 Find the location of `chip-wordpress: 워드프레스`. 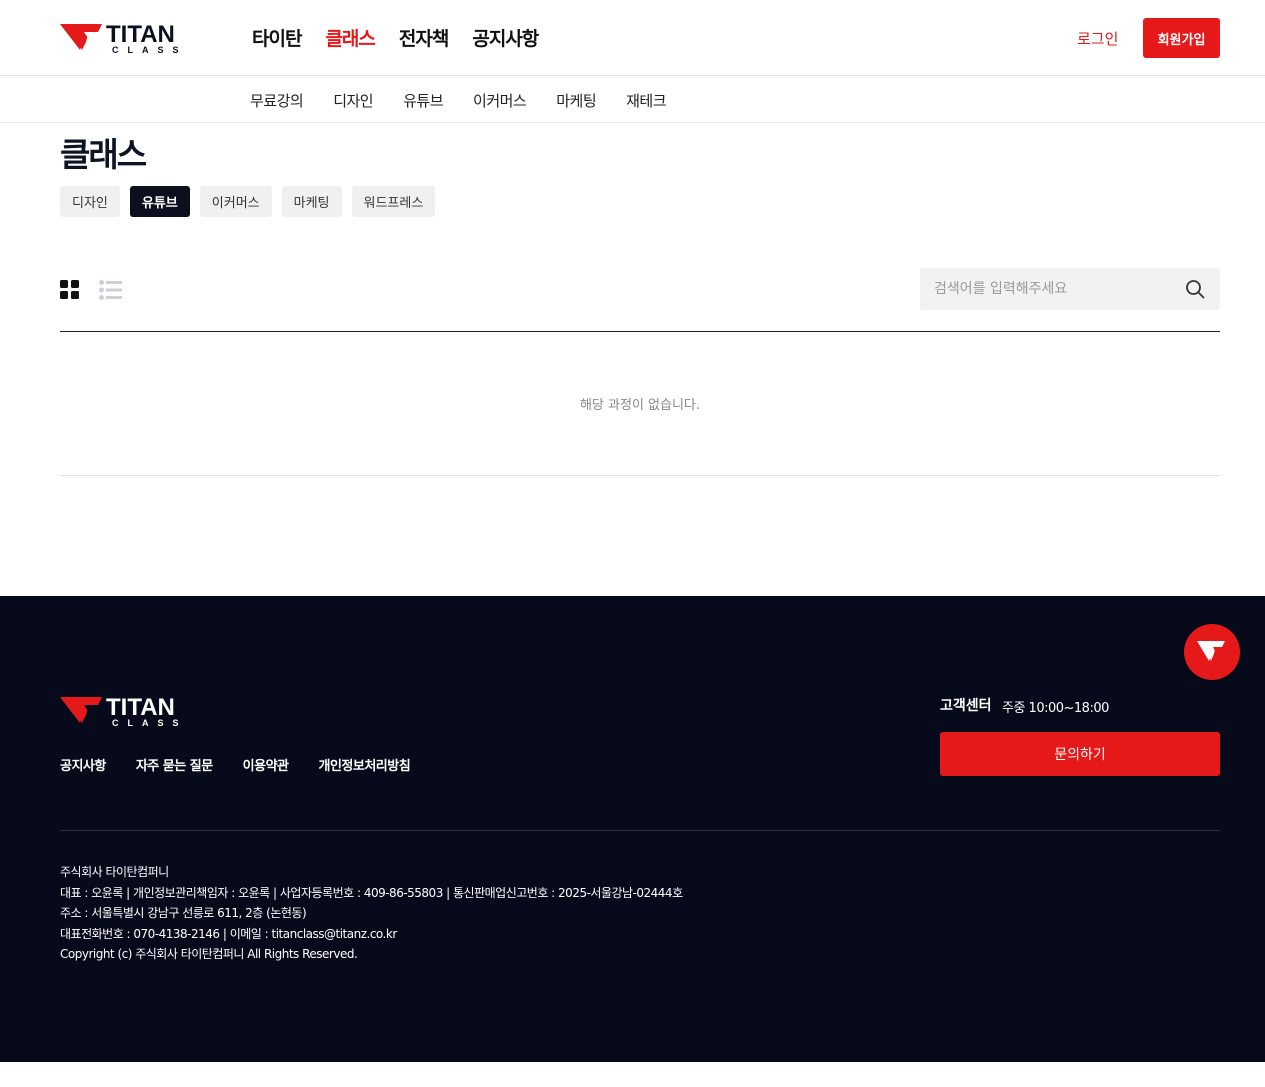

chip-wordpress: 워드프레스 is located at coordinates (393, 201).